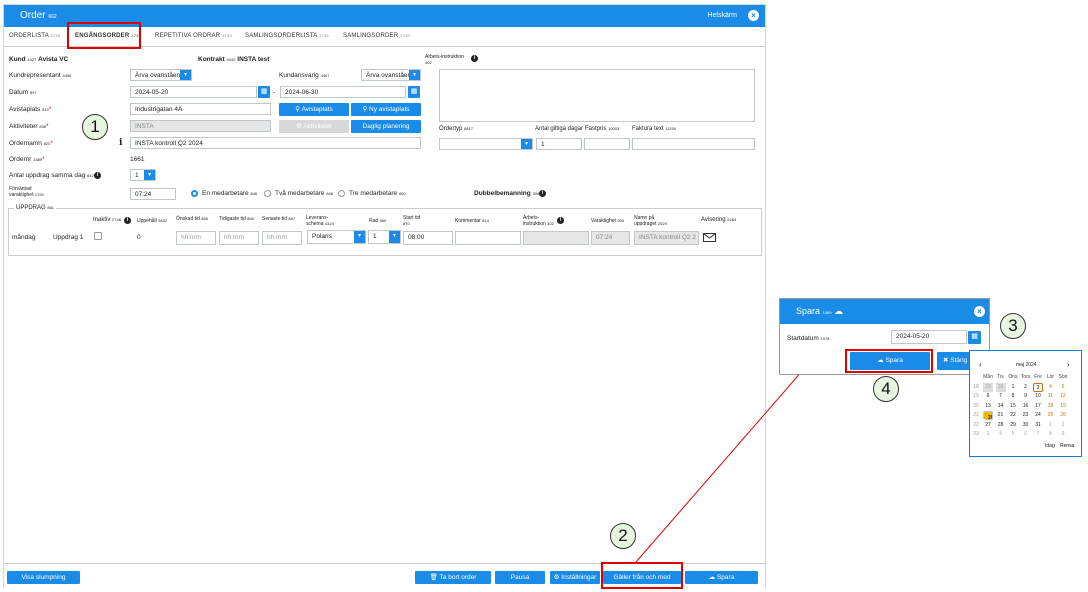 This screenshot has width=1088, height=592. Describe the element at coordinates (1063, 377) in the screenshot. I see `weekday-header: Sön` at that location.